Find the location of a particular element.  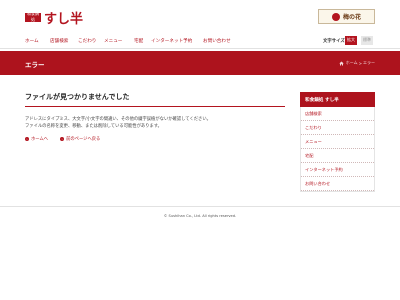

sidebar-item-commitment: こだわり is located at coordinates (337, 128).